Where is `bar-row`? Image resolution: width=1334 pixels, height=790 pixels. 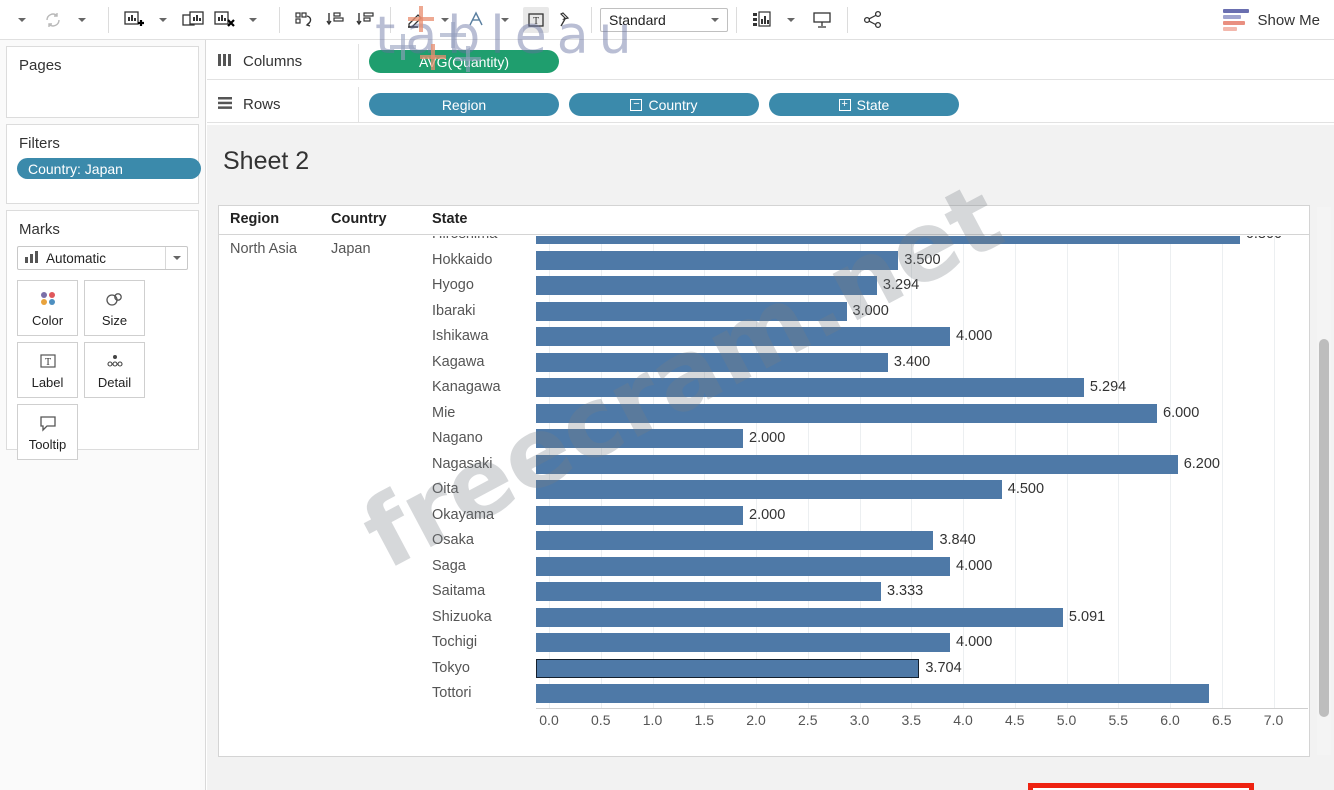
bar-row is located at coordinates (922, 694).